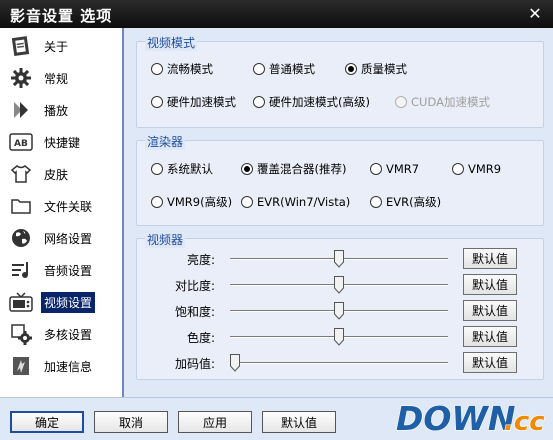 Image resolution: width=553 pixels, height=440 pixels. I want to click on tv-icon, so click(21, 302).